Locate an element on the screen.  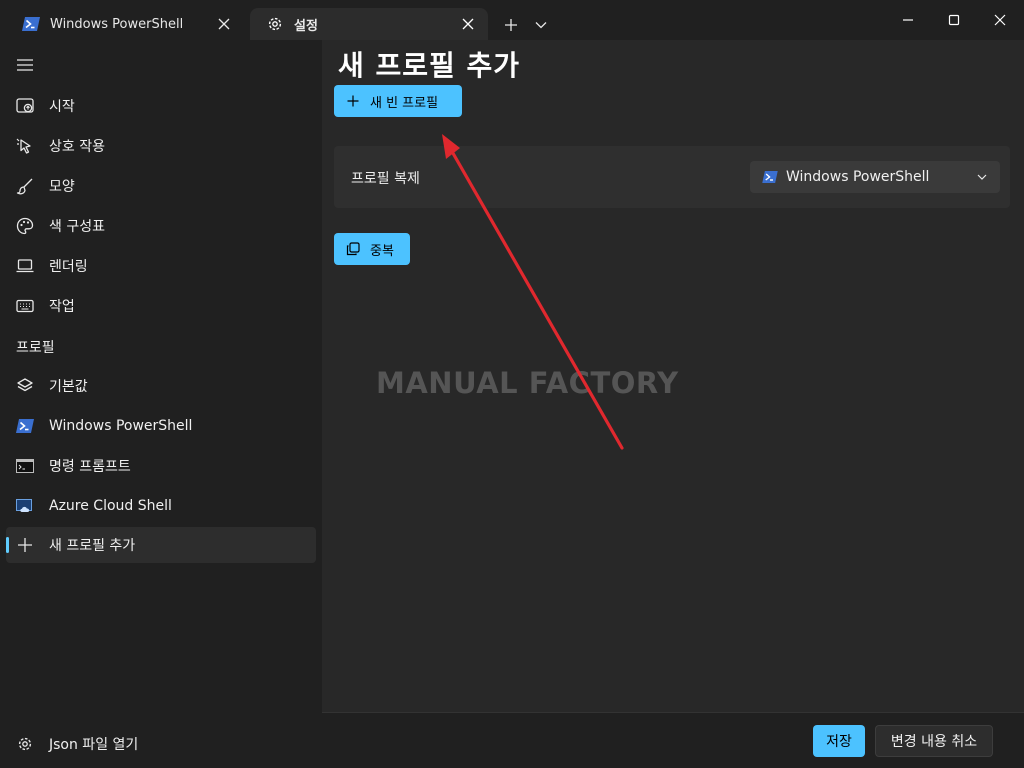
sidebar-section-profiles: 프로필 is located at coordinates (35, 348).